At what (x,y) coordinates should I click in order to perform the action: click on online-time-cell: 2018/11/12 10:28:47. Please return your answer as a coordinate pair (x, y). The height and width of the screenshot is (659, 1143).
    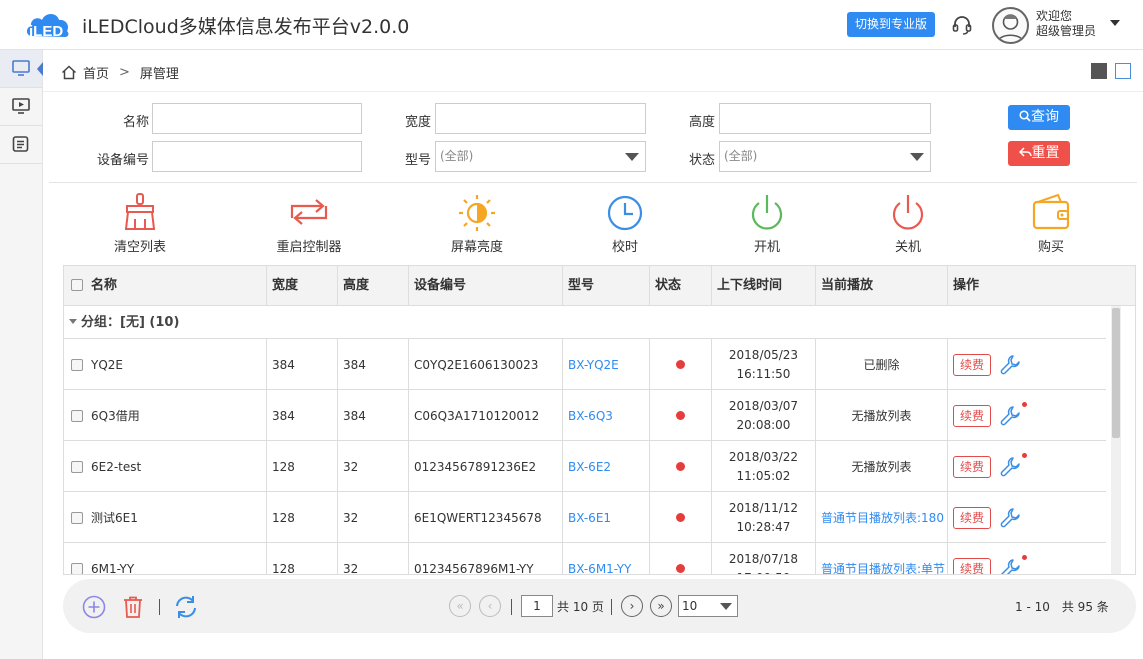
    Looking at the image, I should click on (763, 517).